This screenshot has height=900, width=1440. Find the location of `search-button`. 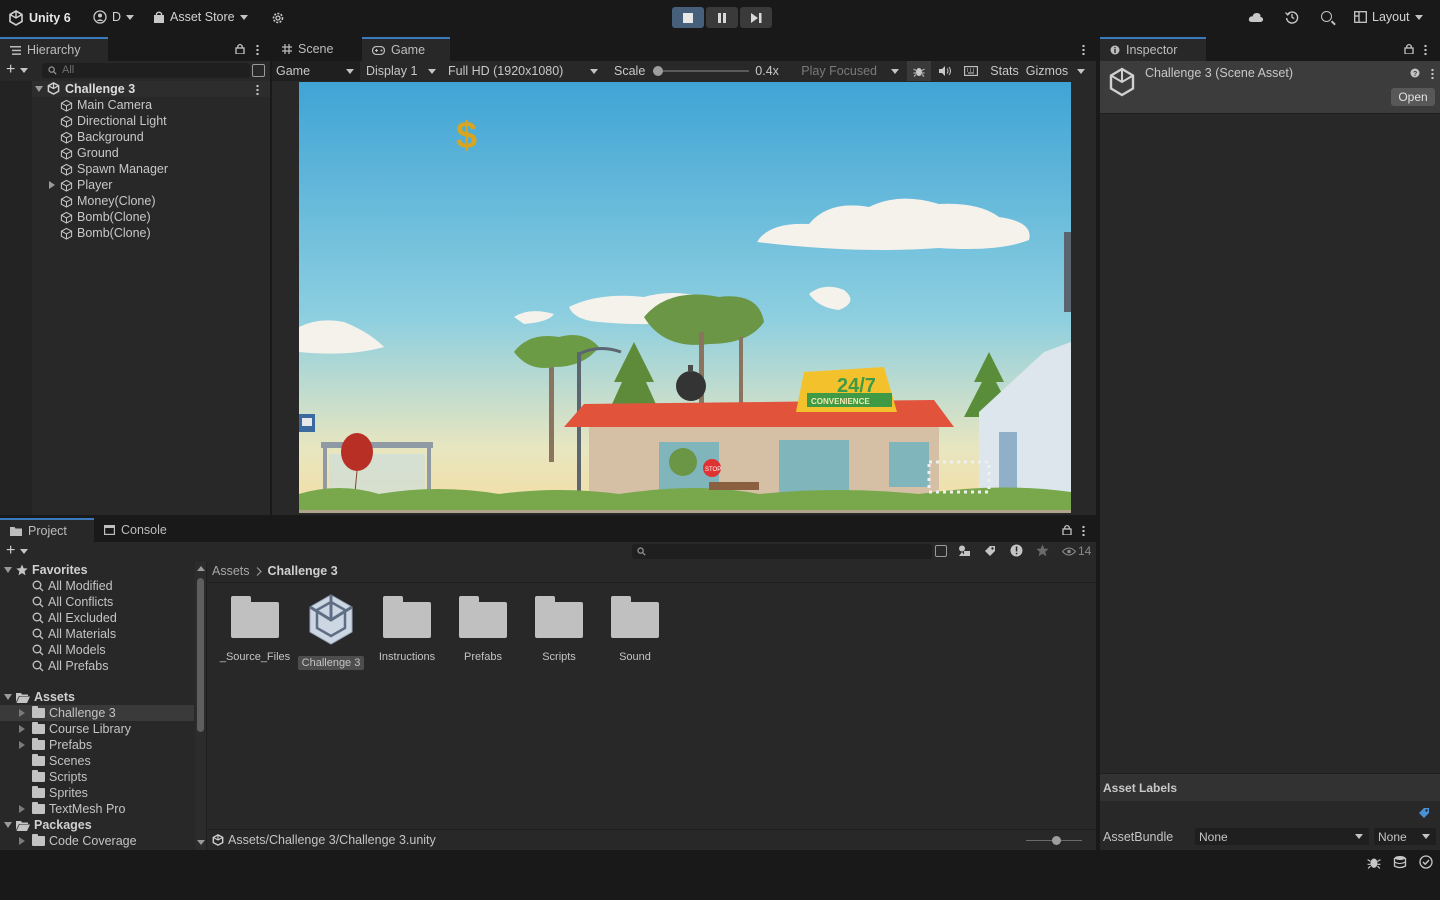

search-button is located at coordinates (1326, 16).